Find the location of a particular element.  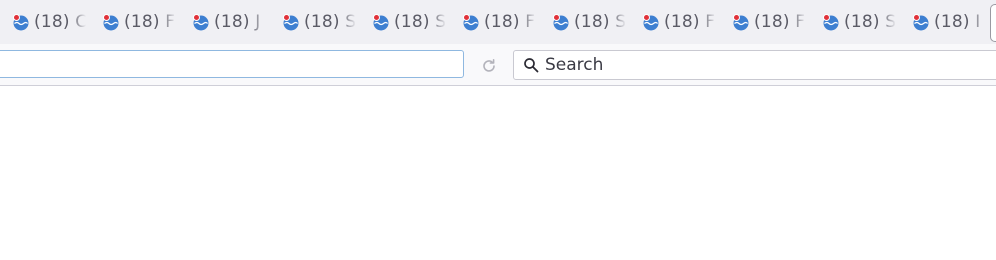

active-tab-edge is located at coordinates (993, 23).